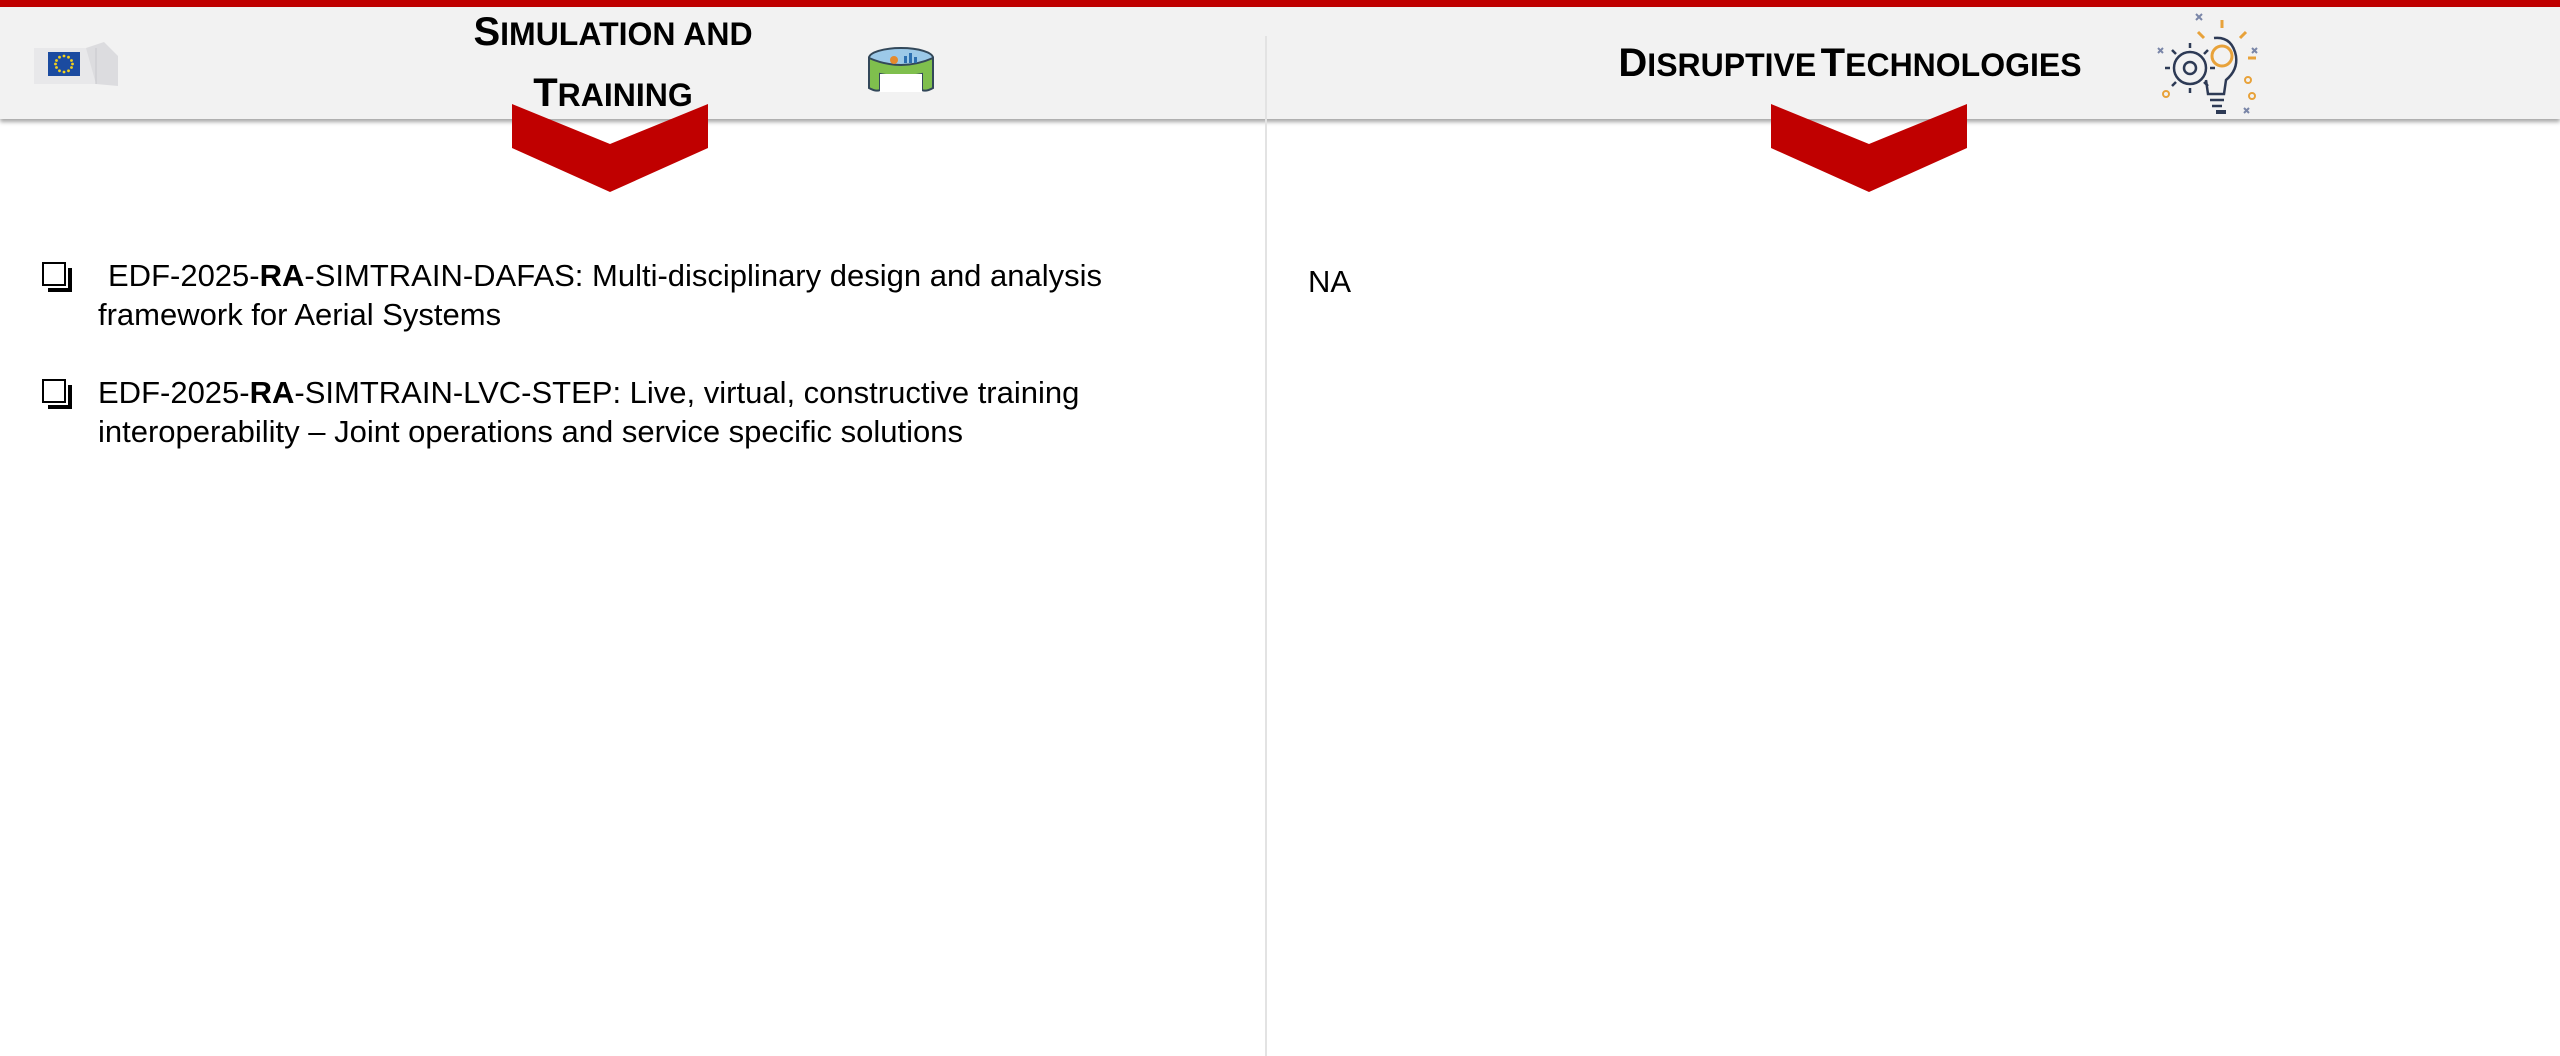 Image resolution: width=2560 pixels, height=1056 pixels. I want to click on heading-initial: T, so click(1833, 63).